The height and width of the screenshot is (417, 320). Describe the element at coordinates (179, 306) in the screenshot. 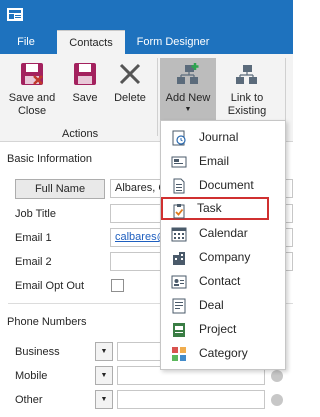

I see `deal-icon` at that location.